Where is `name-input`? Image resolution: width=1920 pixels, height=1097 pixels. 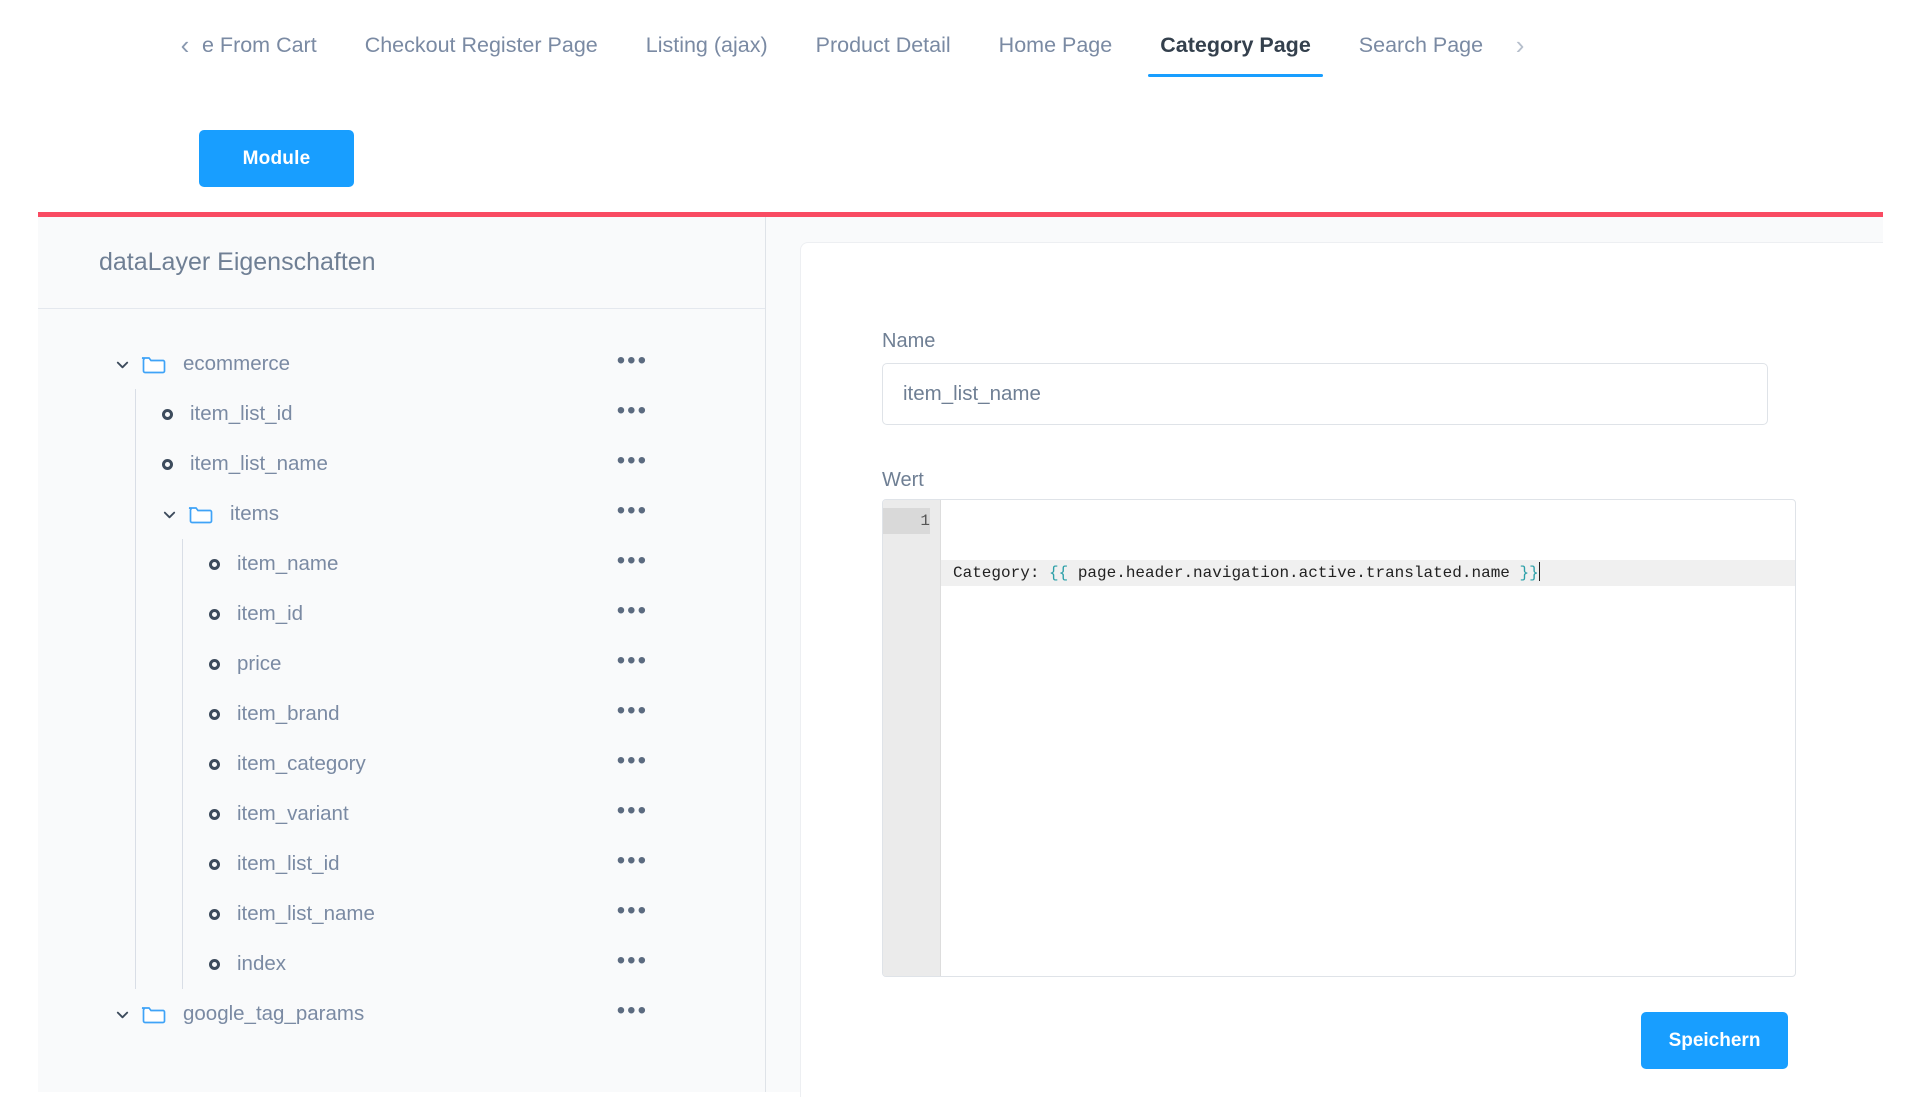 name-input is located at coordinates (1325, 394).